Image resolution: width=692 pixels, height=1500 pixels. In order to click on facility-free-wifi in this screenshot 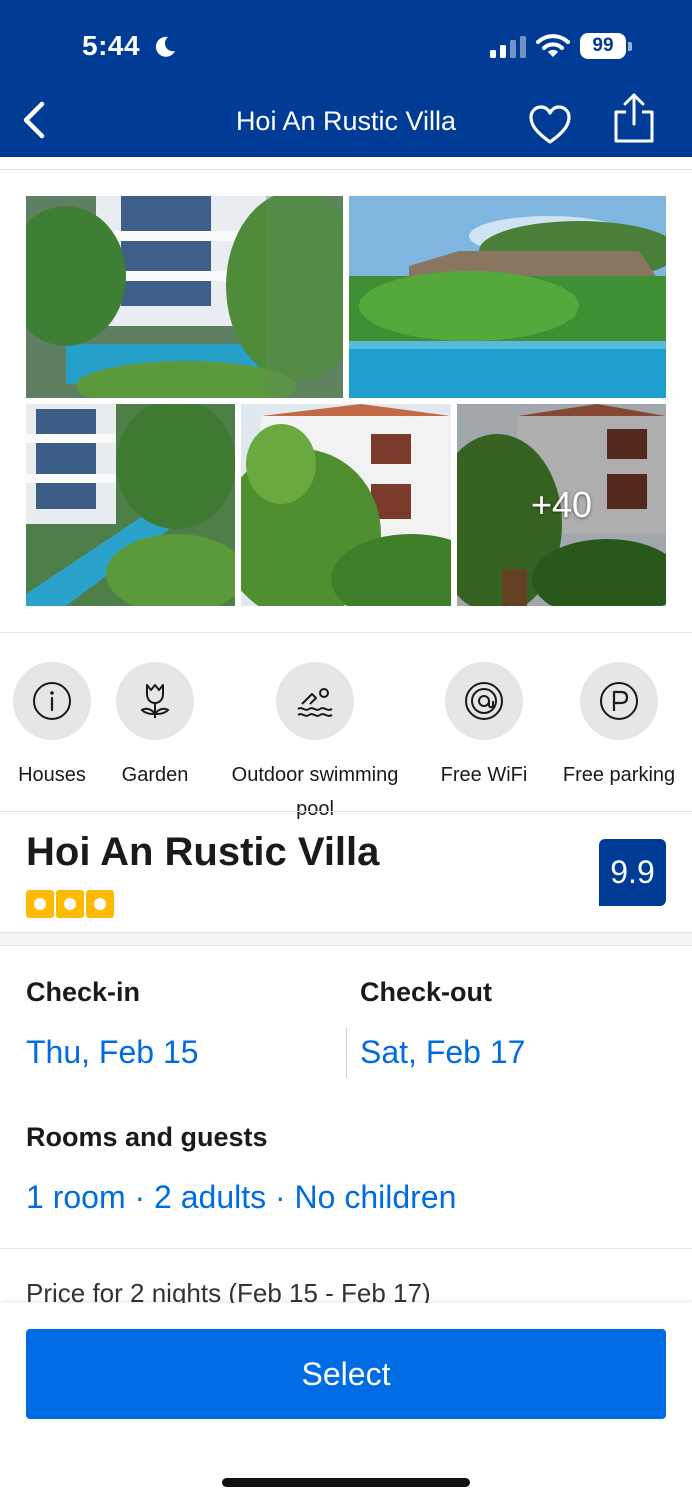, I will do `click(484, 701)`.